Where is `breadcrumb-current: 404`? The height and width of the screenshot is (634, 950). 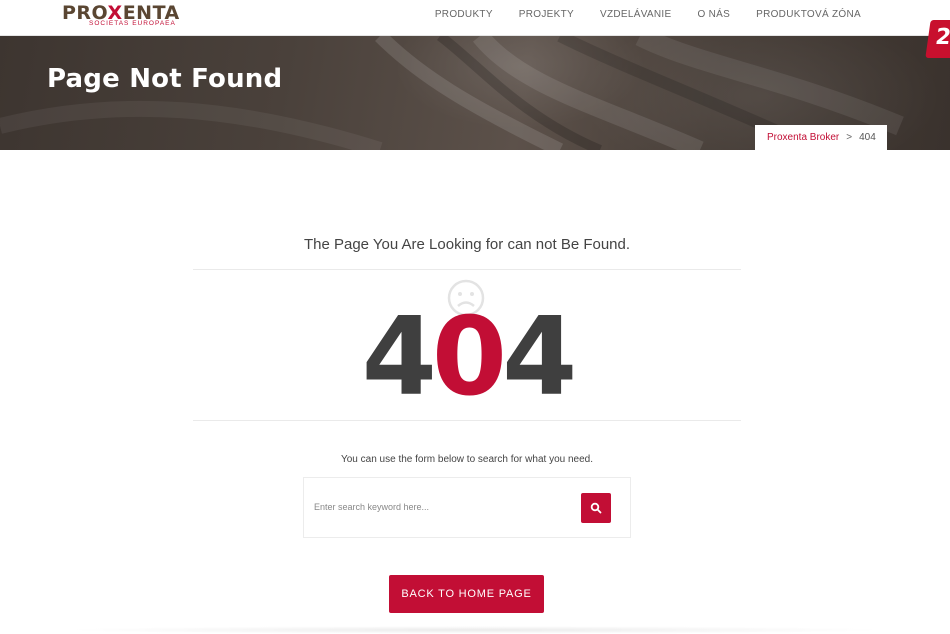
breadcrumb-current: 404 is located at coordinates (867, 137).